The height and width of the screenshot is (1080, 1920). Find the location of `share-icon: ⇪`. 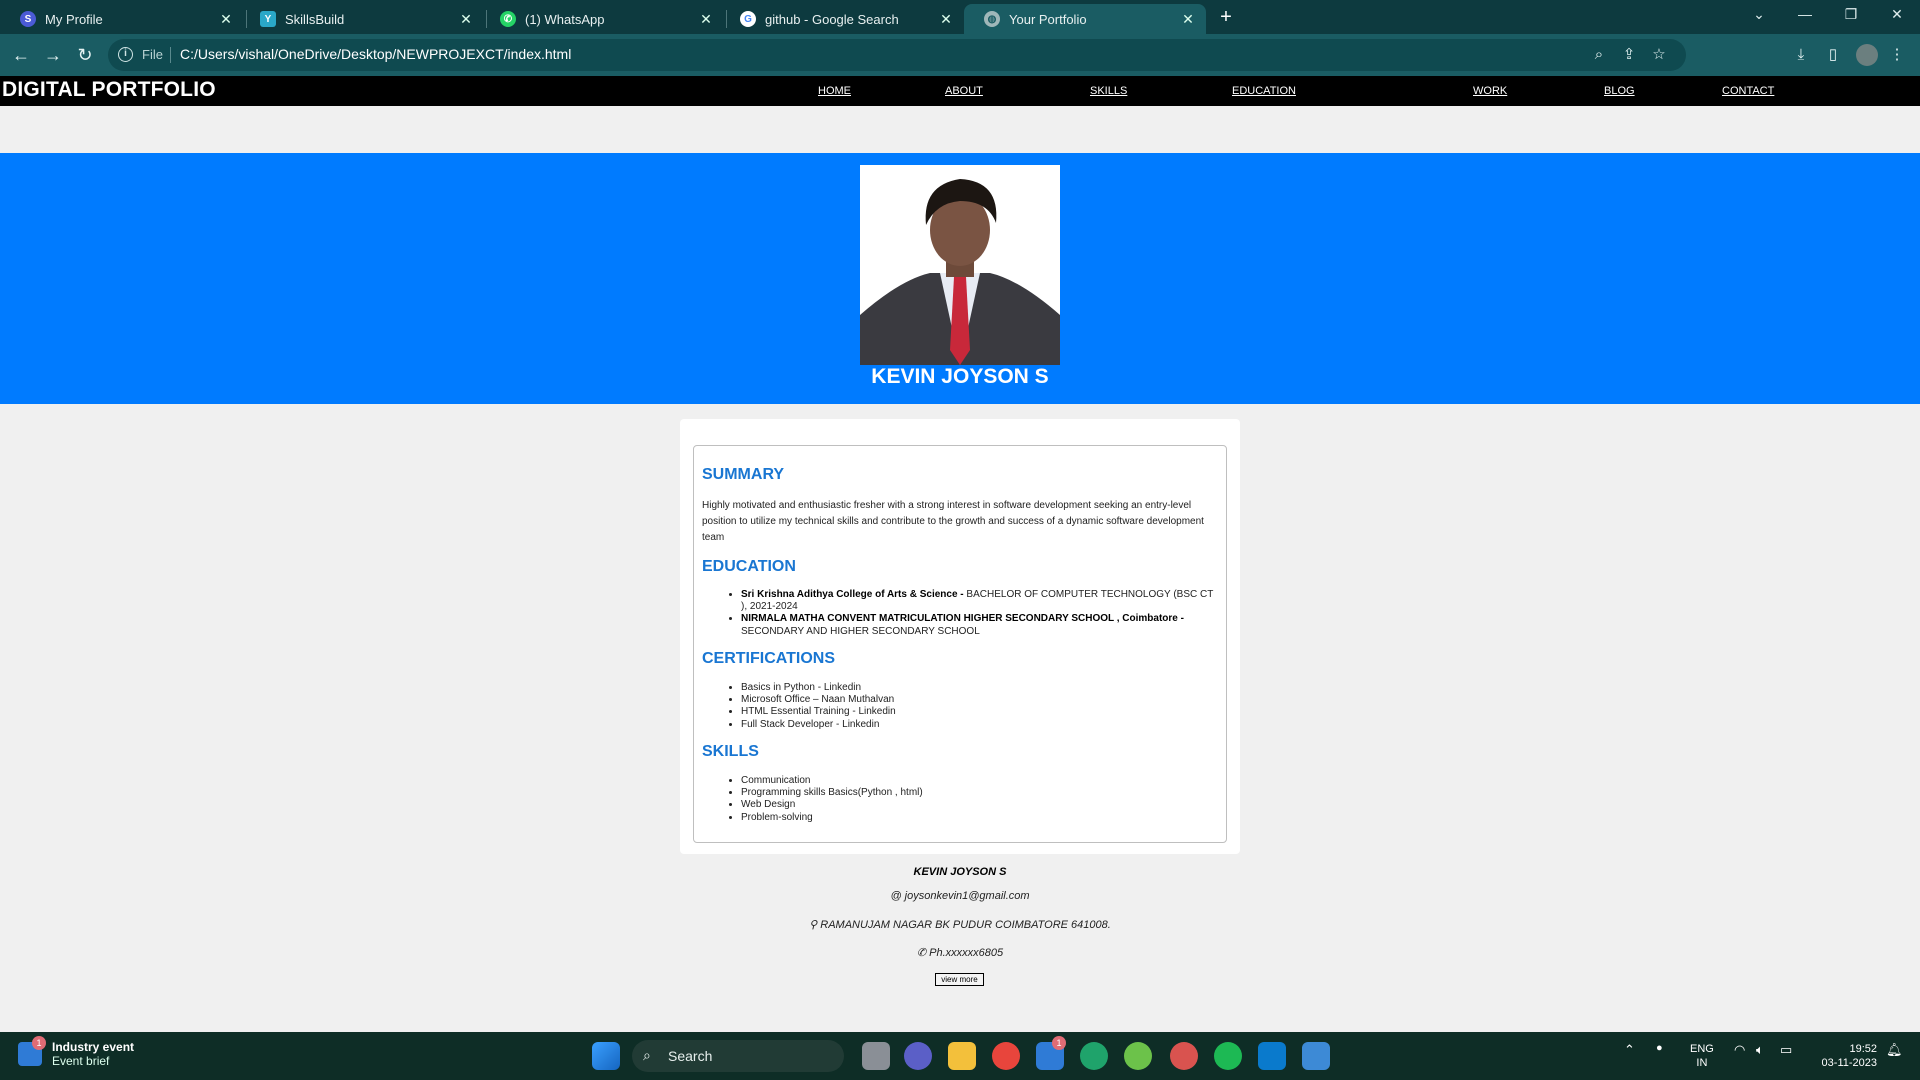

share-icon: ⇪ is located at coordinates (1629, 55).